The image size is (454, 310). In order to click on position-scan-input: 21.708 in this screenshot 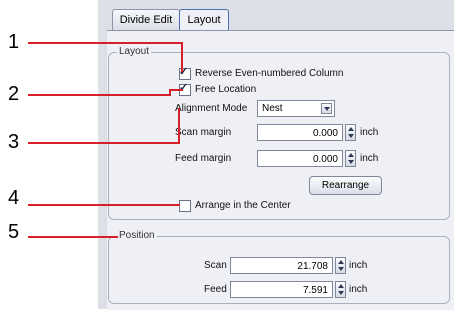, I will do `click(281, 265)`.